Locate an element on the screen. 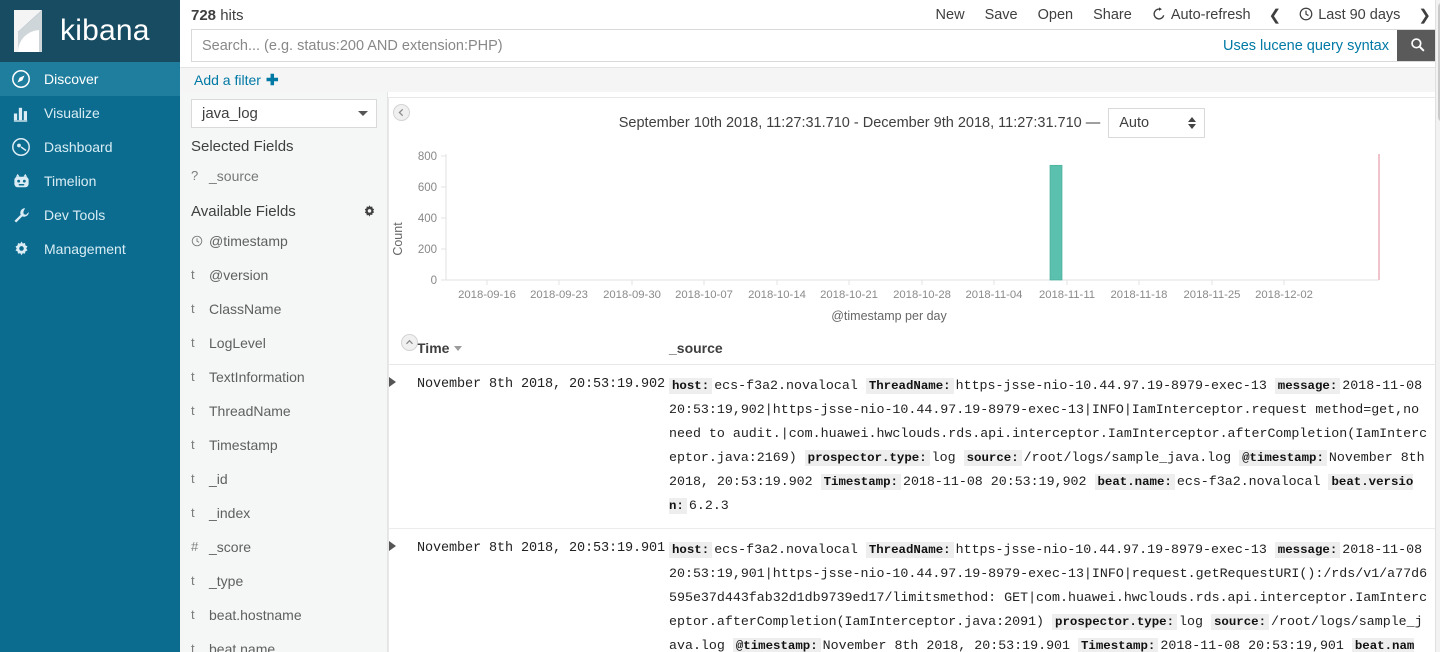 Image resolution: width=1440 pixels, height=652 pixels. add-filter-button: Add a filter ✚ is located at coordinates (236, 80).